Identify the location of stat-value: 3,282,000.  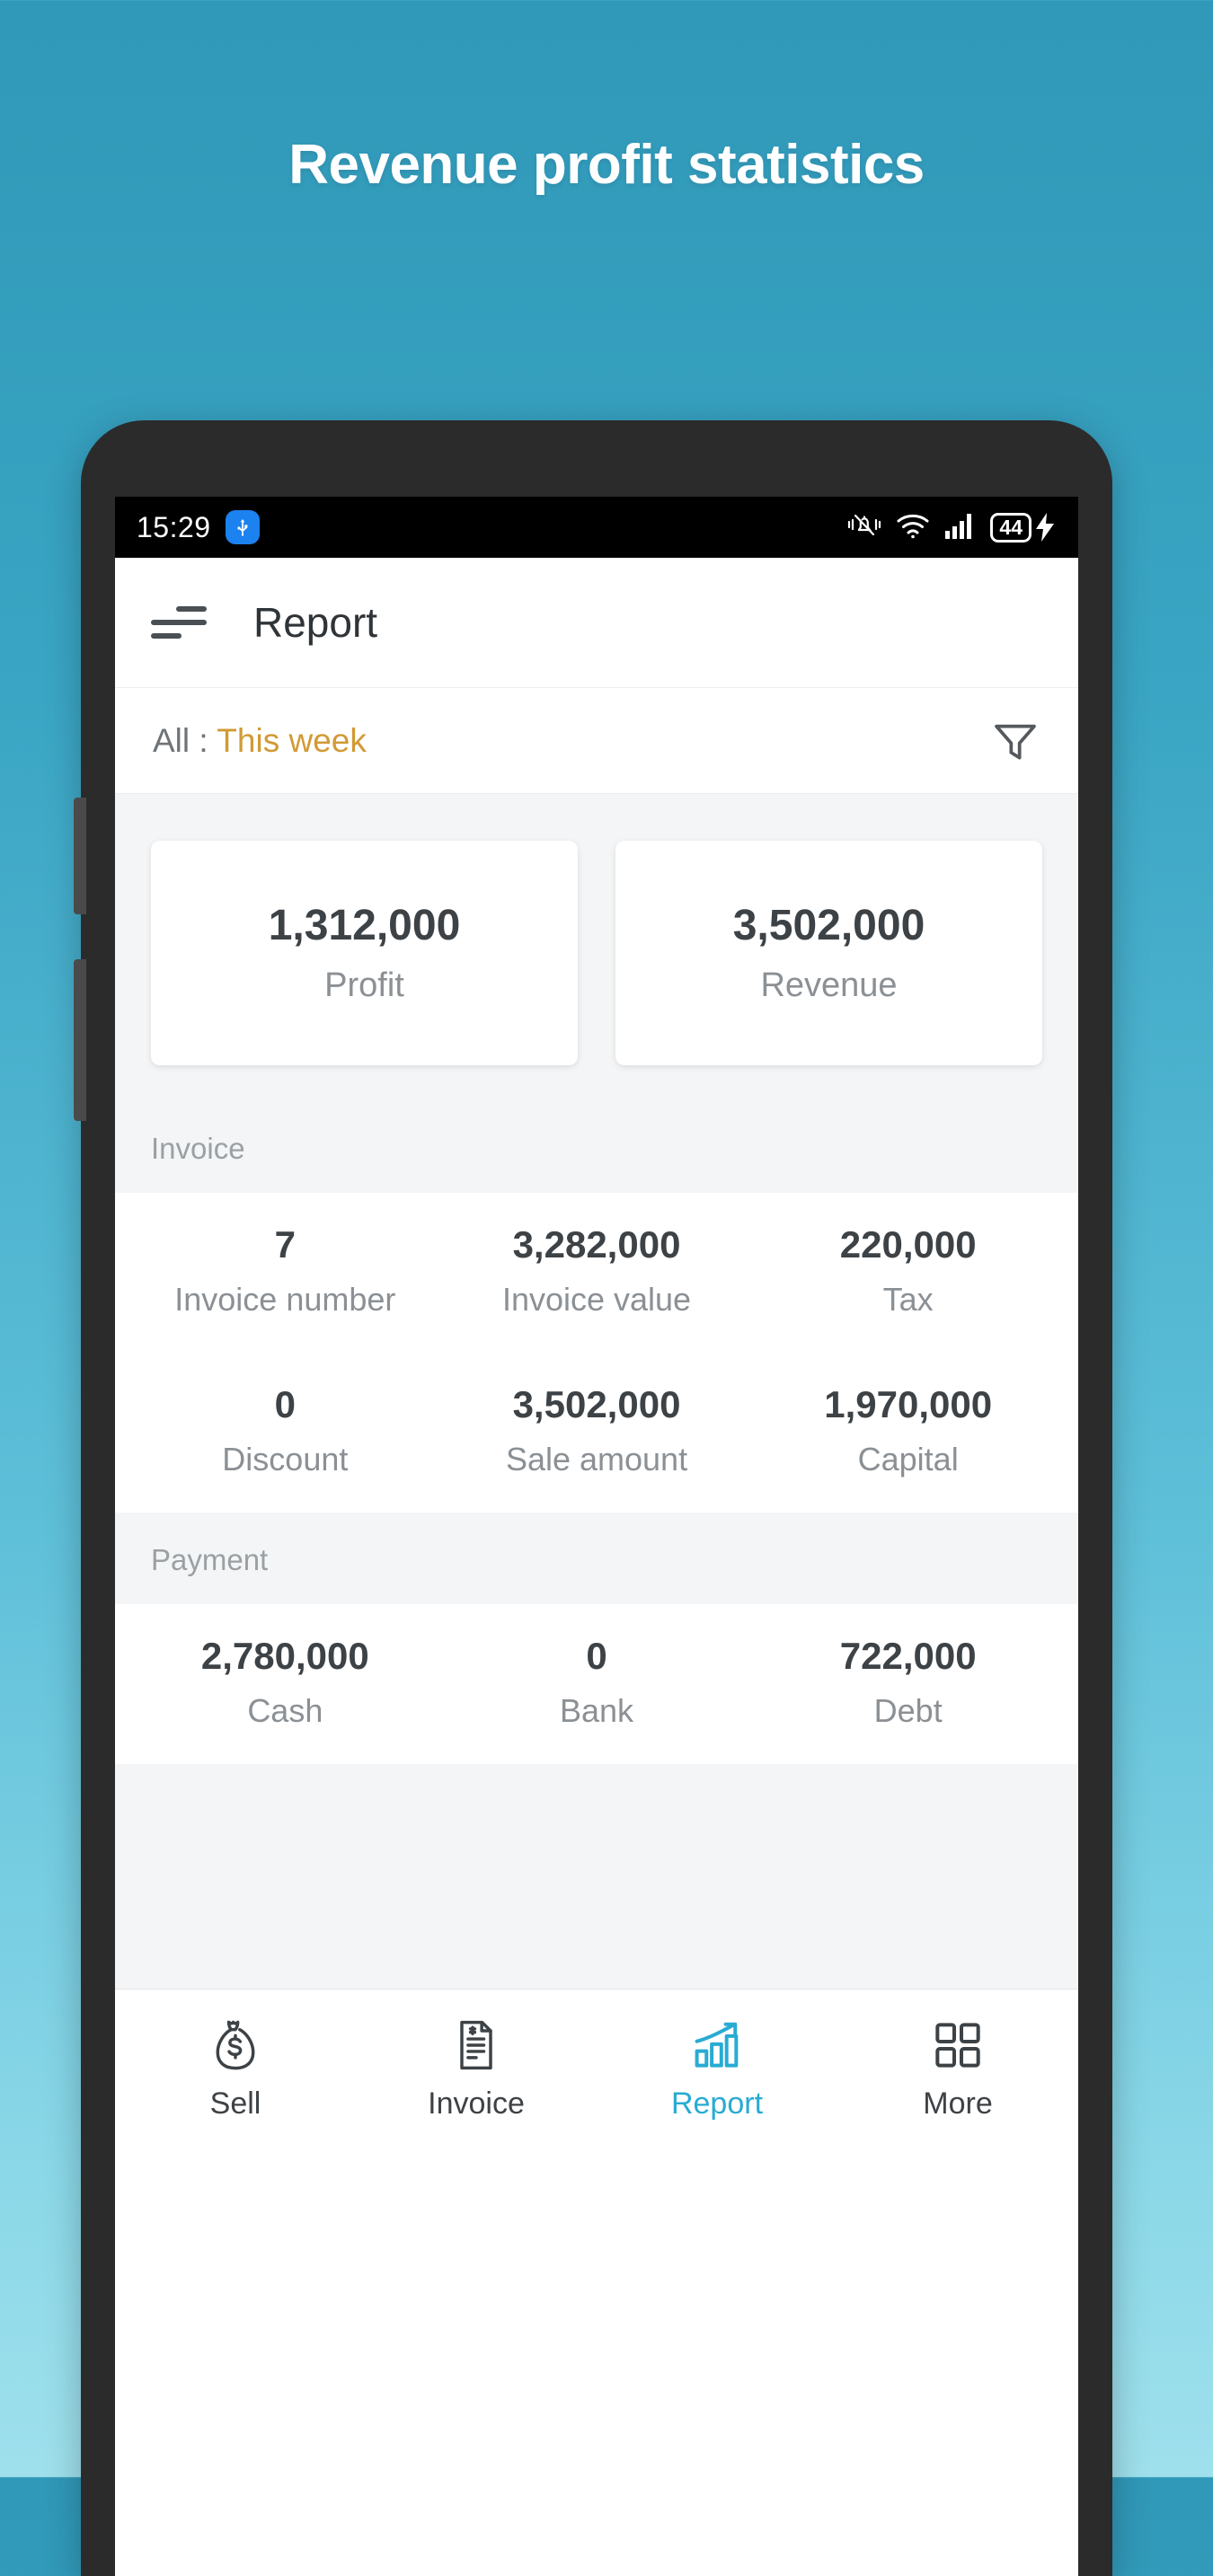
(596, 1244).